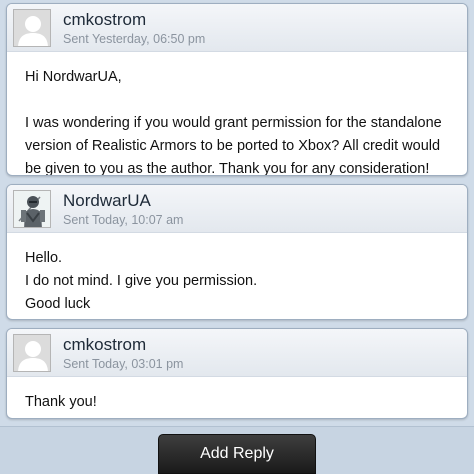 This screenshot has height=474, width=474. What do you see at coordinates (237, 28) in the screenshot?
I see `message-header: cmkostrom Sent Yesterday, 06:50 pm` at bounding box center [237, 28].